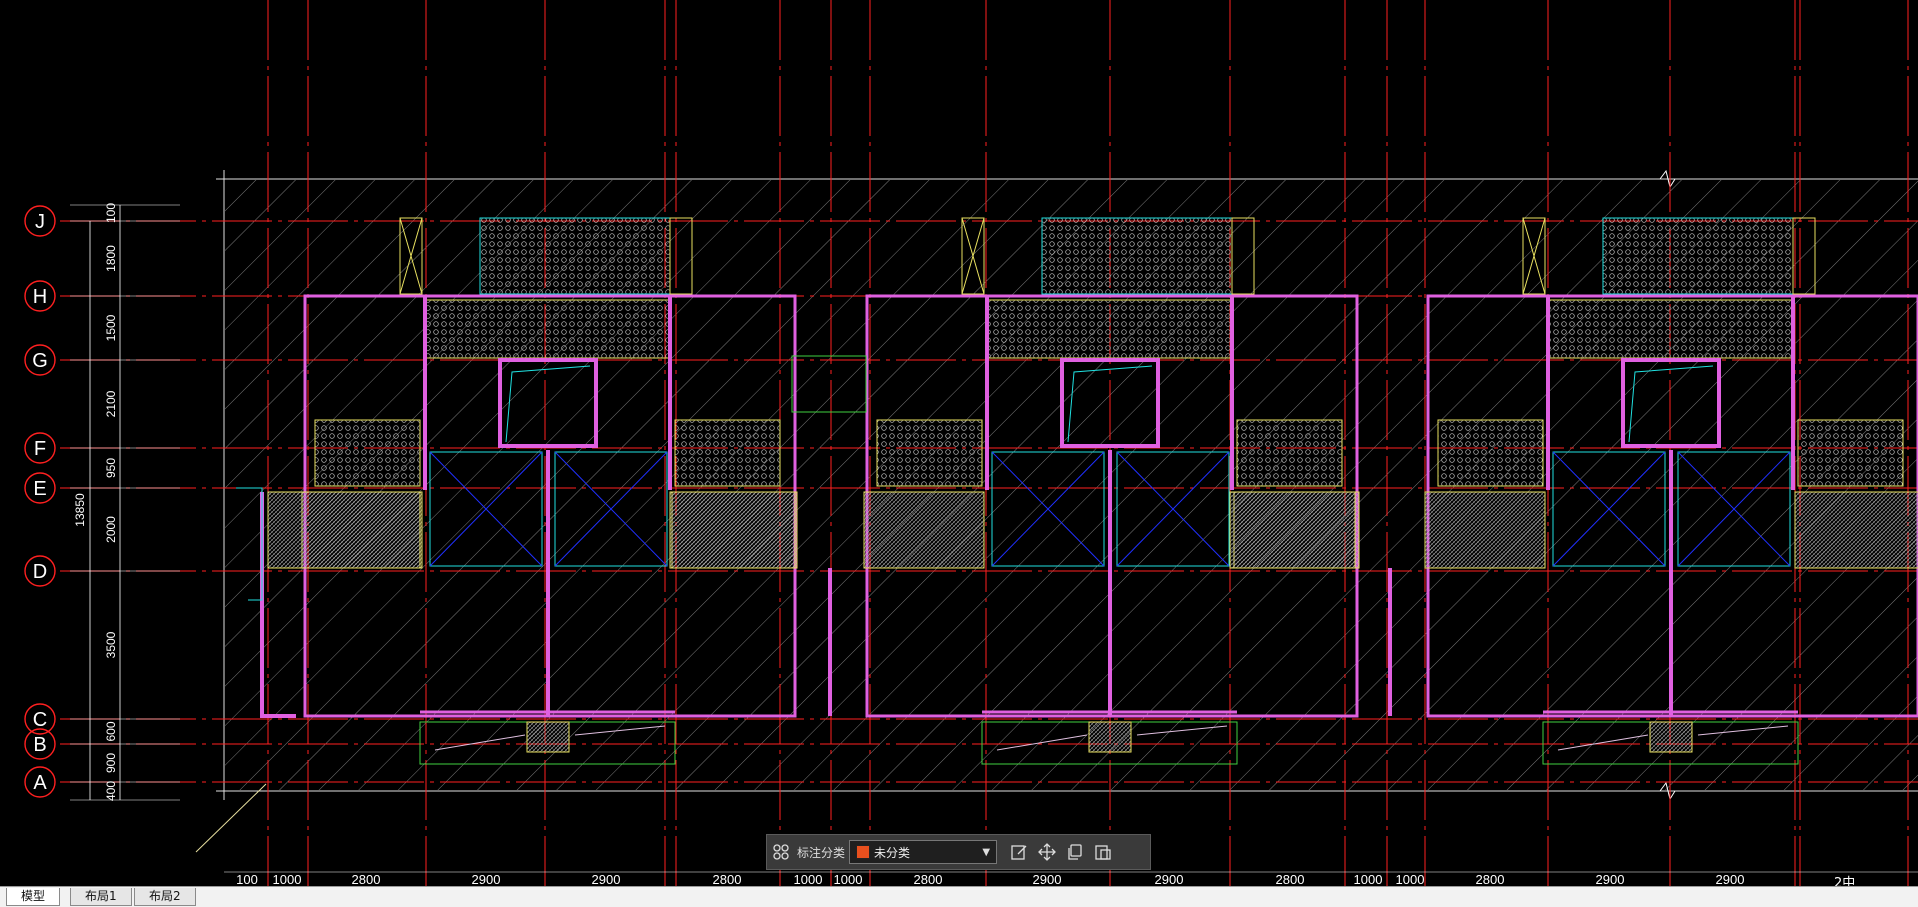  What do you see at coordinates (892, 852) in the screenshot?
I see `category-value: 未分类` at bounding box center [892, 852].